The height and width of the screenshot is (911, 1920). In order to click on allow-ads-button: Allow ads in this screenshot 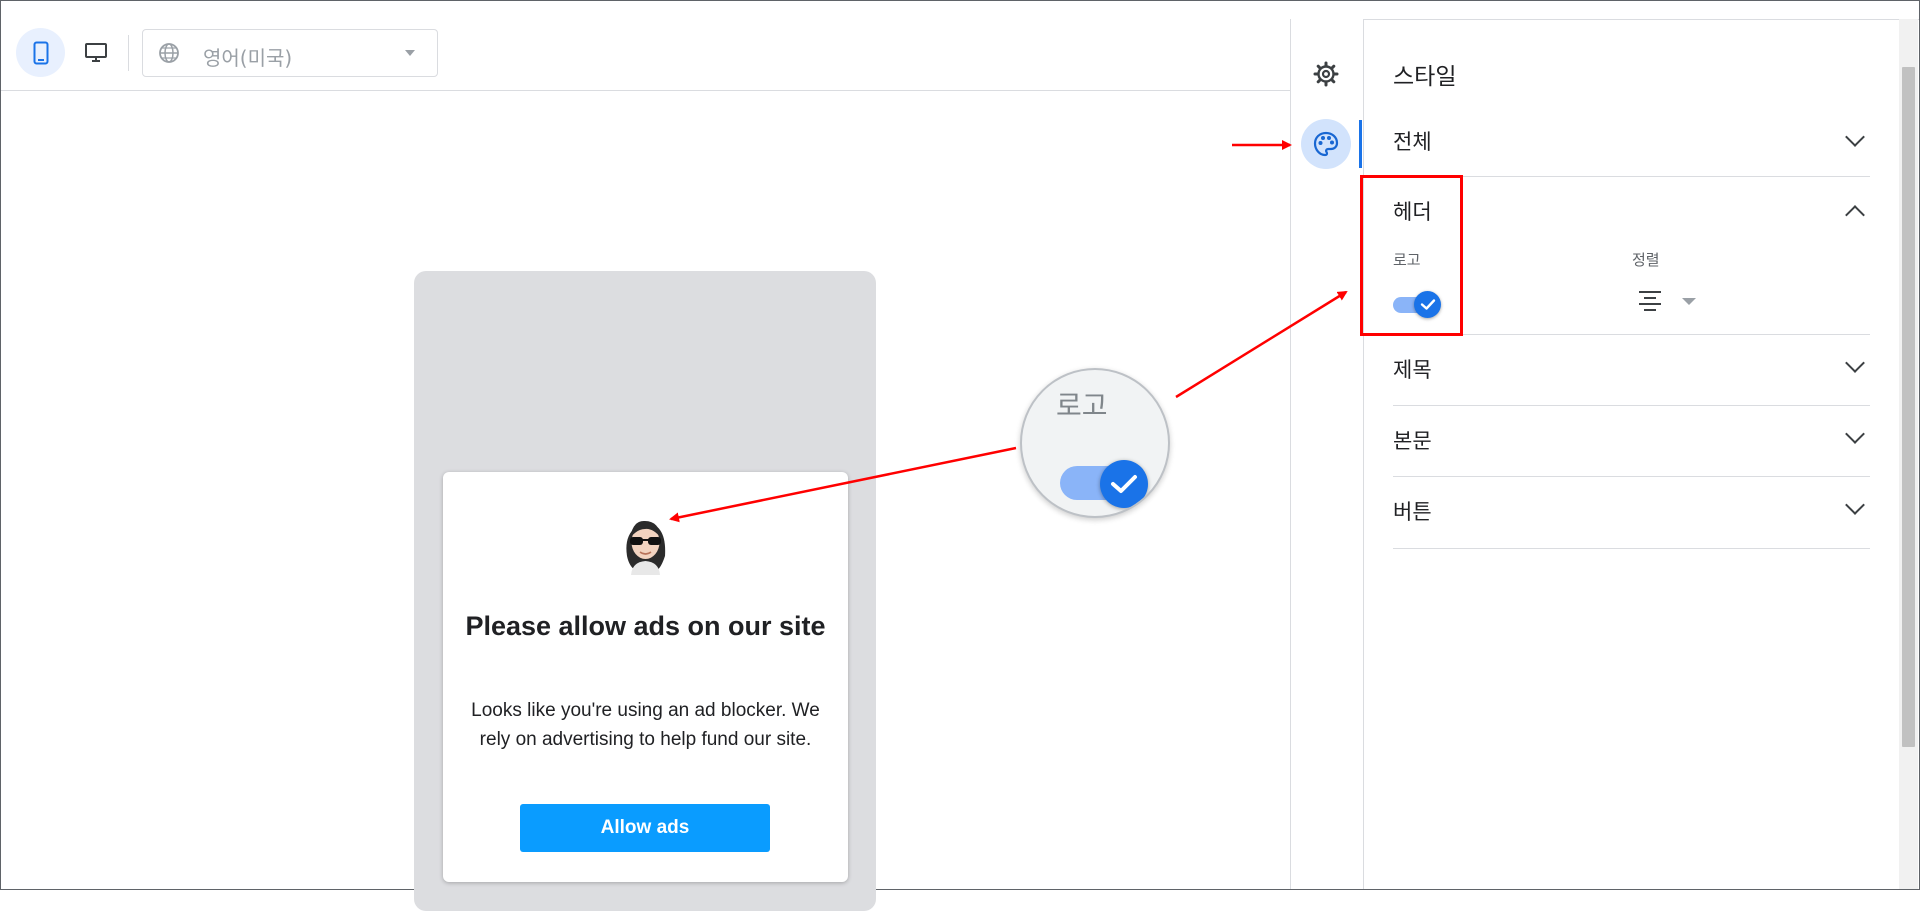, I will do `click(645, 828)`.